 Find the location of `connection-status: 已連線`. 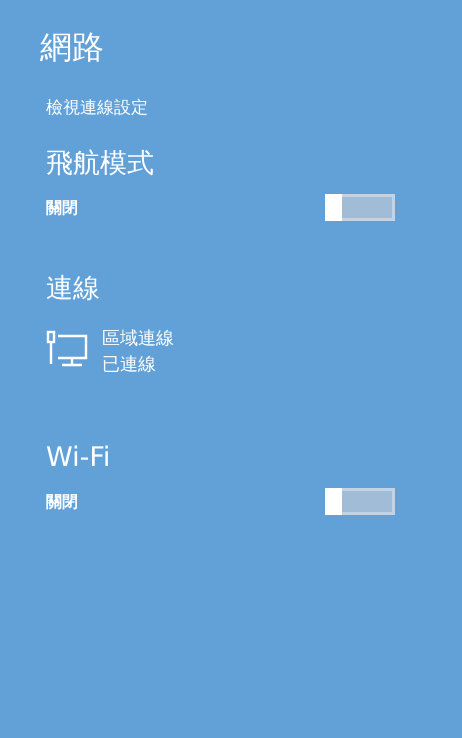

connection-status: 已連線 is located at coordinates (129, 364).